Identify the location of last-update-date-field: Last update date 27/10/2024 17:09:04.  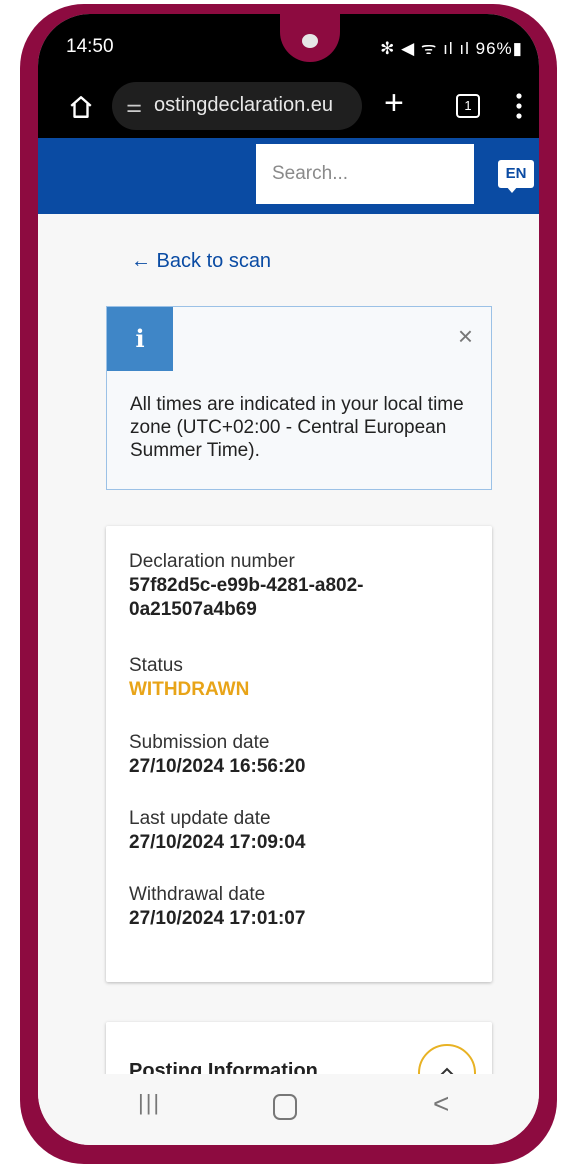
(299, 831).